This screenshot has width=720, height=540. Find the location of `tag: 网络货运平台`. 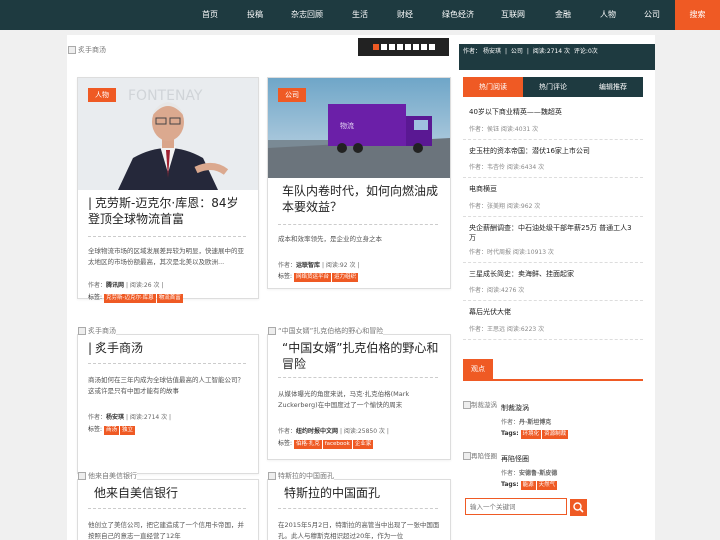

tag: 网络货运平台 is located at coordinates (312, 277).